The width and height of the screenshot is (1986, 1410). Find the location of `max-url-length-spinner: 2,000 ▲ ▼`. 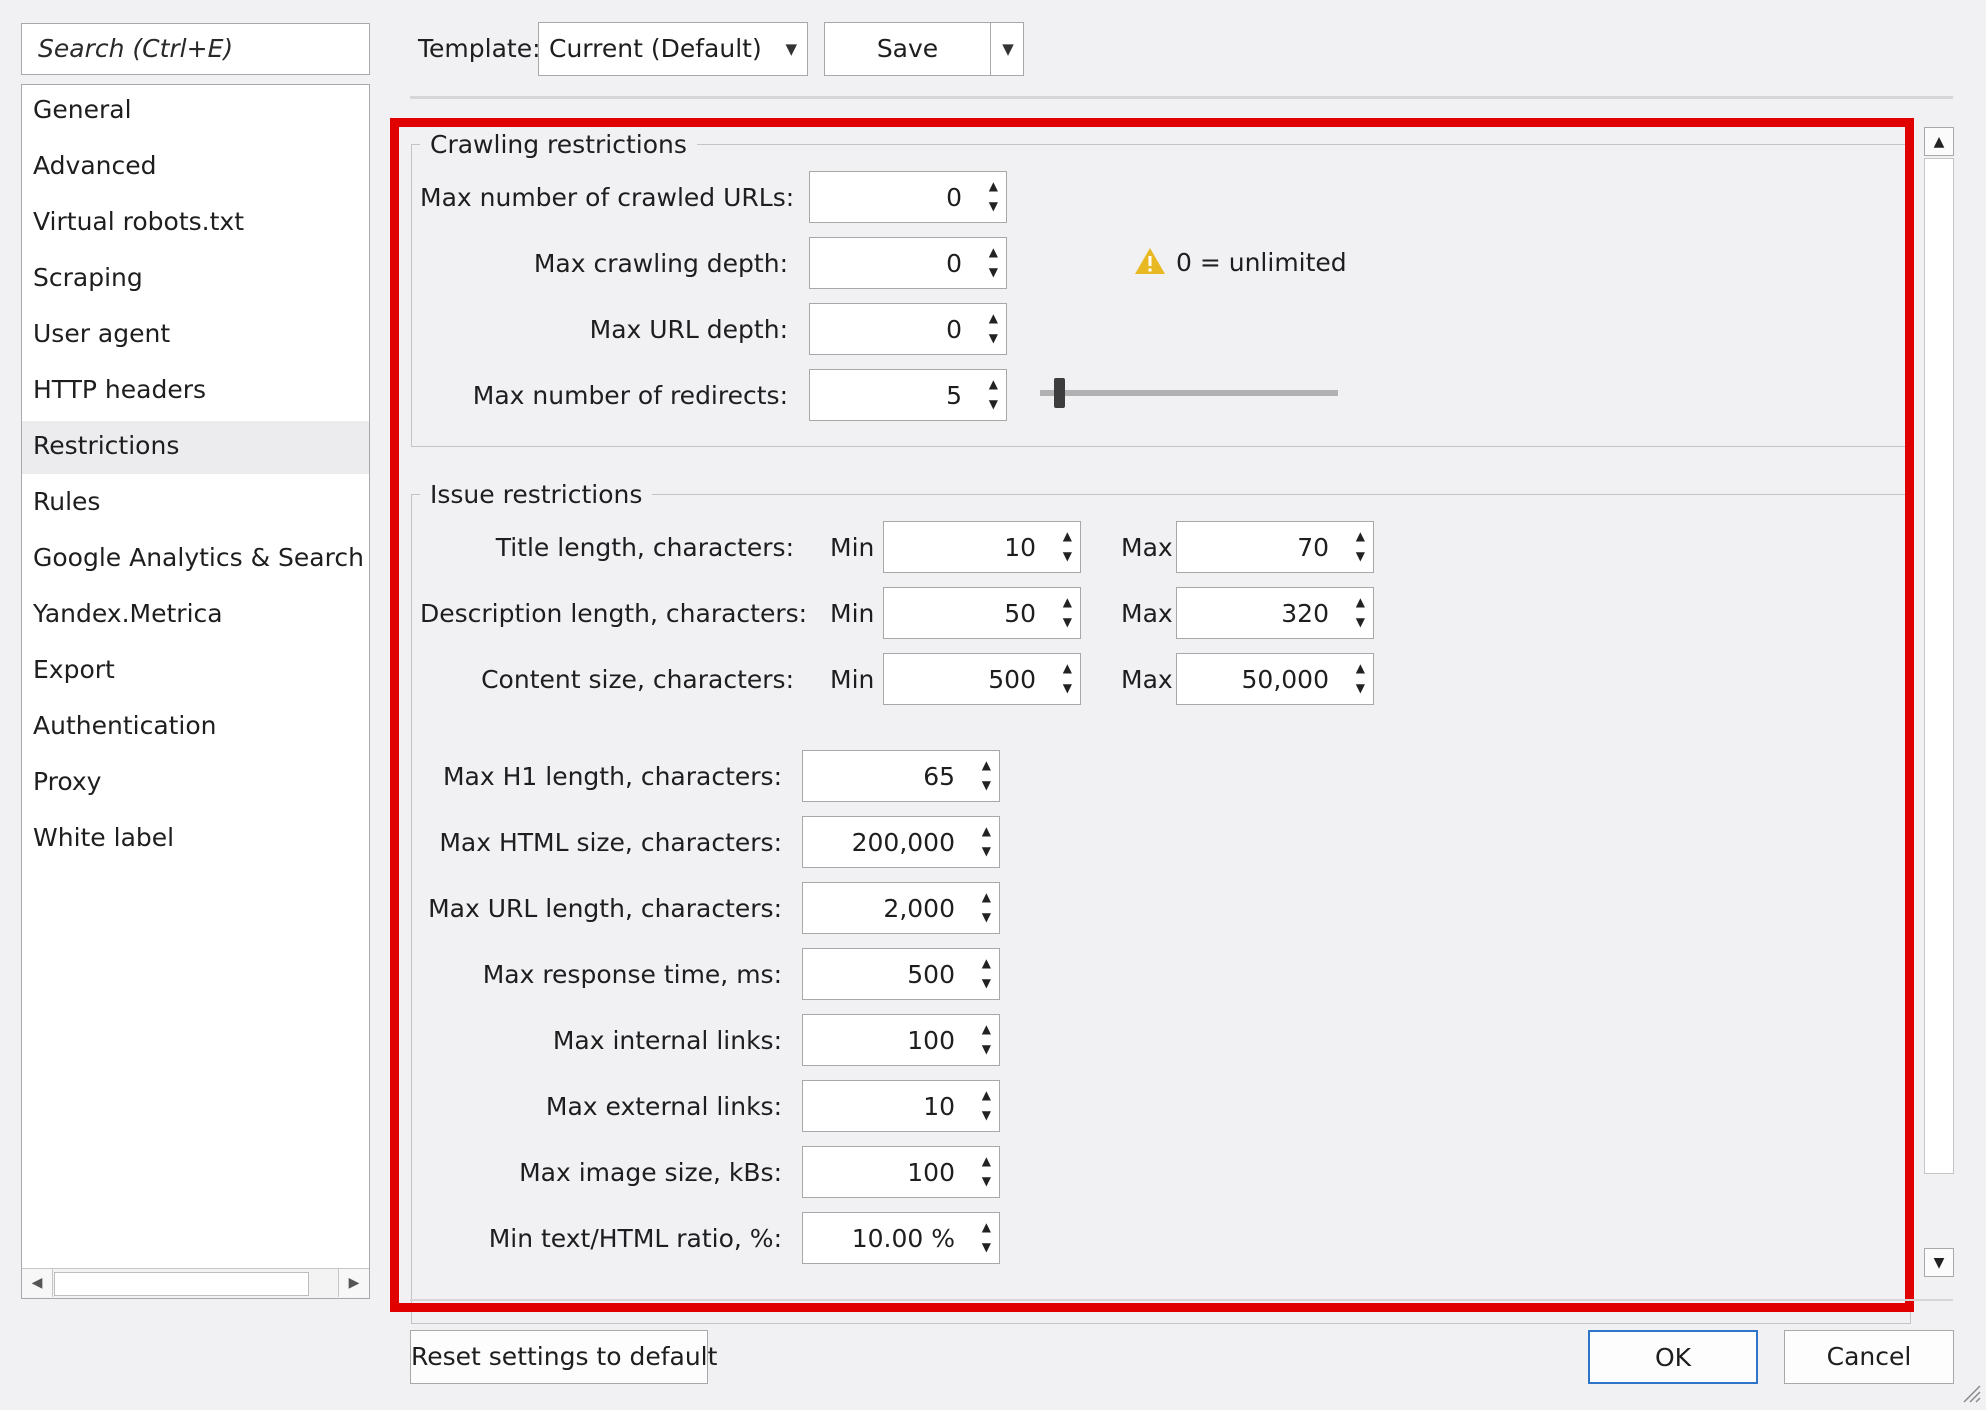

max-url-length-spinner: 2,000 ▲ ▼ is located at coordinates (901, 908).